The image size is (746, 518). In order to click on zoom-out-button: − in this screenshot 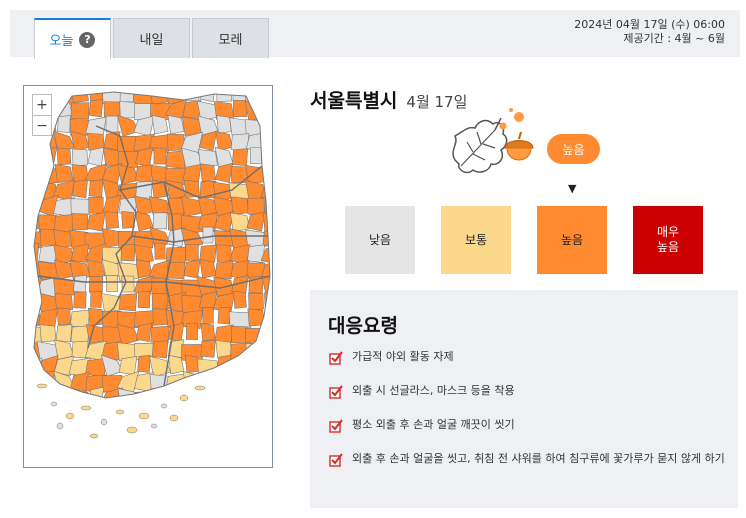, I will do `click(42, 125)`.